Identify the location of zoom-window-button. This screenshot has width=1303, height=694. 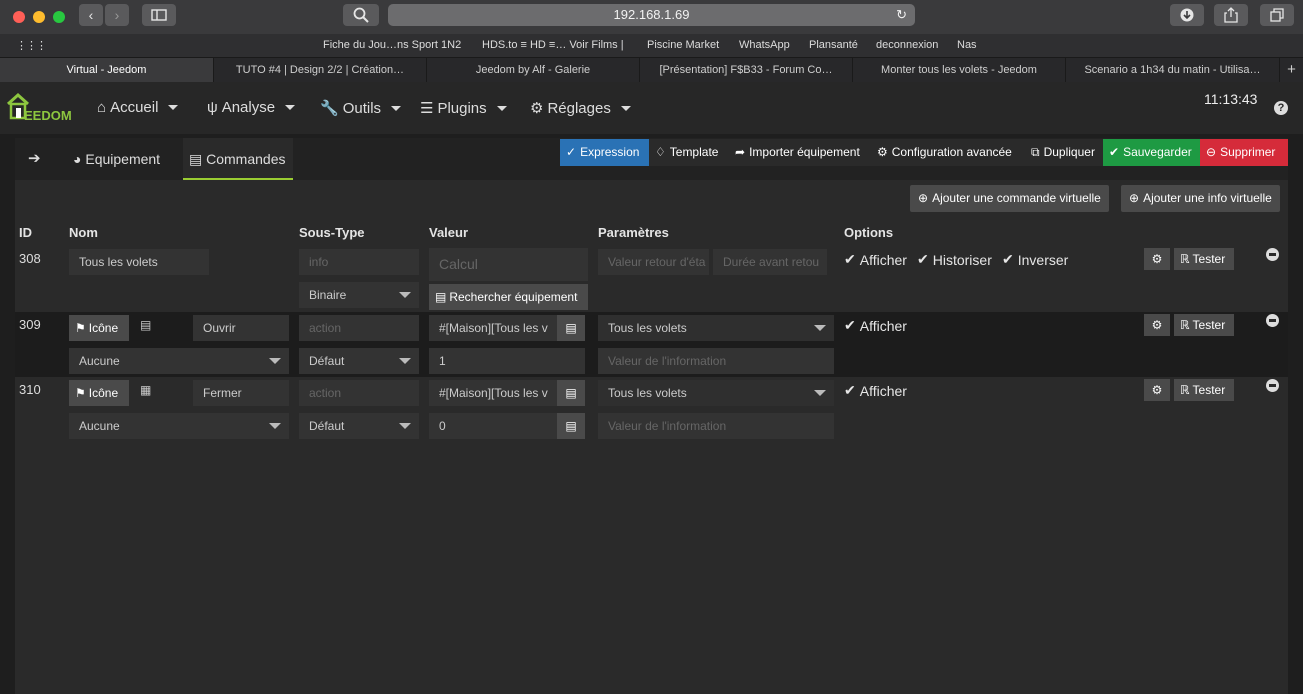
(59, 17).